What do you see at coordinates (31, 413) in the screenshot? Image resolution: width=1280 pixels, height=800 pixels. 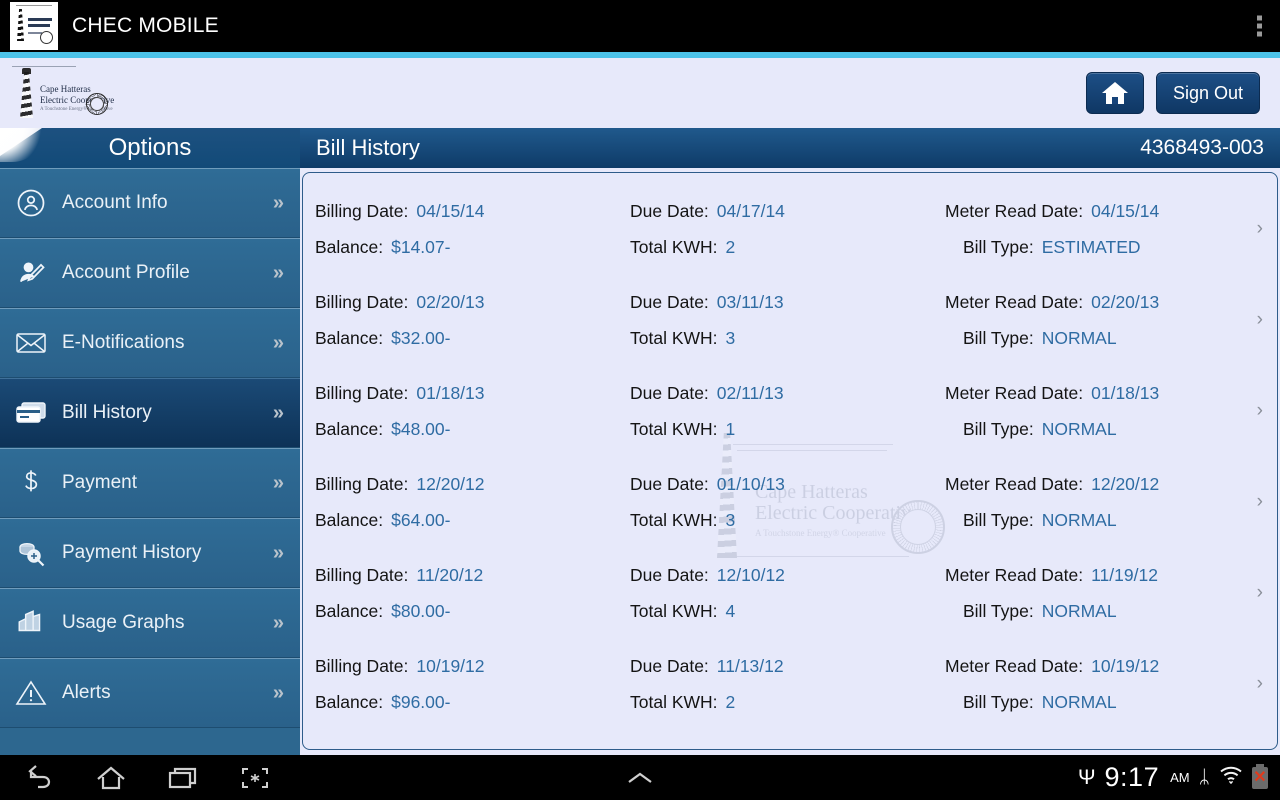 I see `credit-card-icon` at bounding box center [31, 413].